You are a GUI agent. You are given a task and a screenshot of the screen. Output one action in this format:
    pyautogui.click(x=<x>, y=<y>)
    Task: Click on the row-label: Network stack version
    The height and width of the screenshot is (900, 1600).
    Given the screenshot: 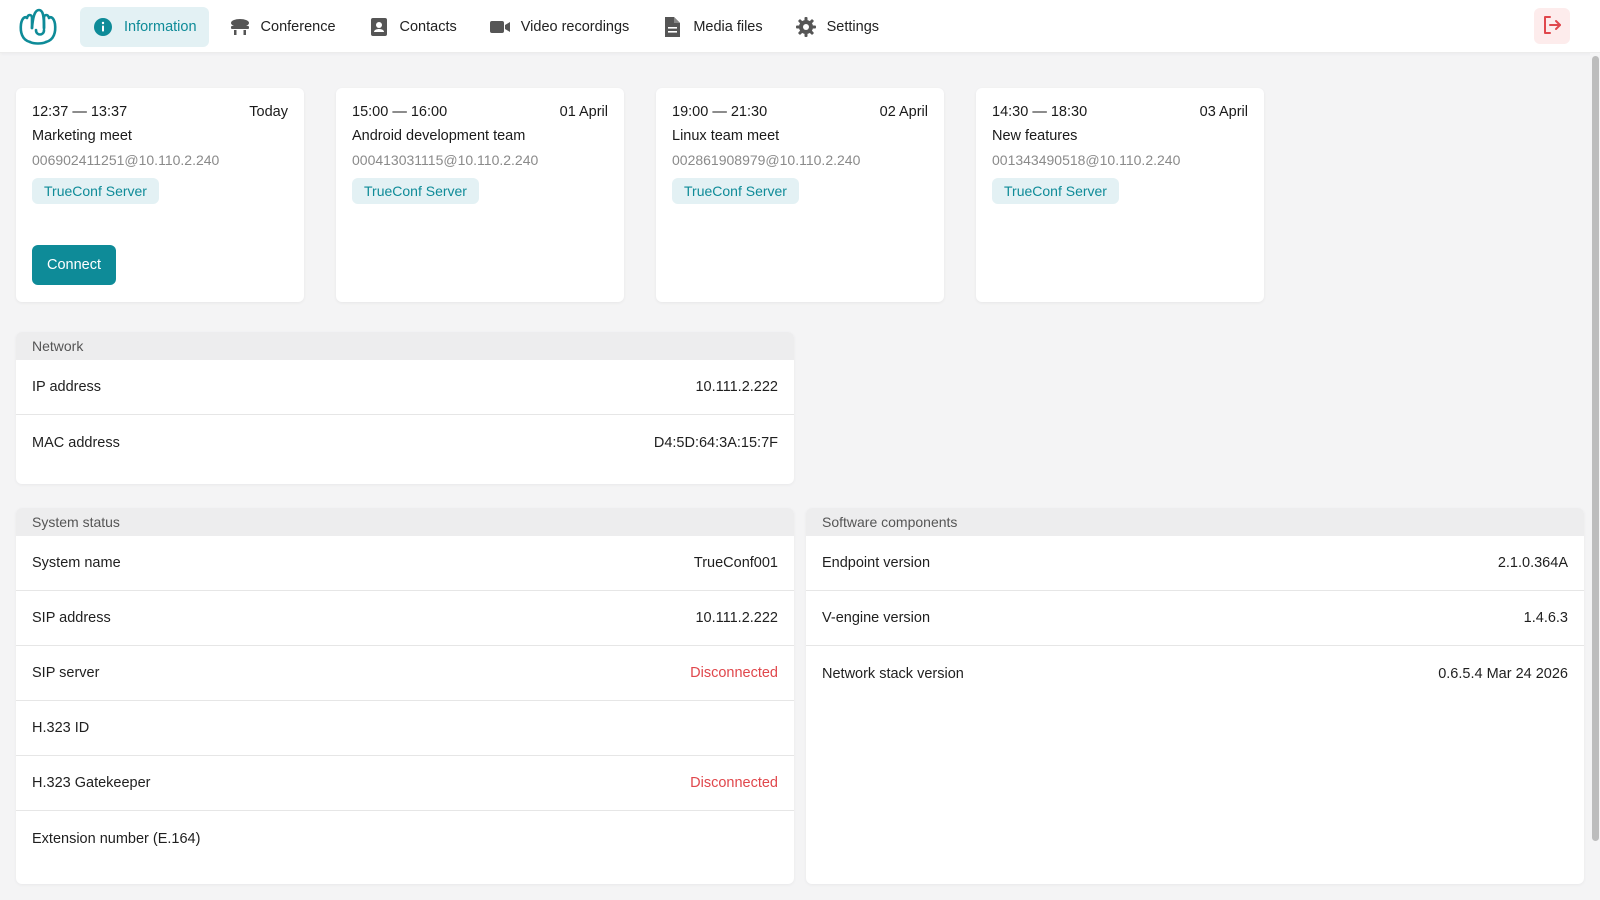 What is the action you would take?
    pyautogui.click(x=893, y=673)
    